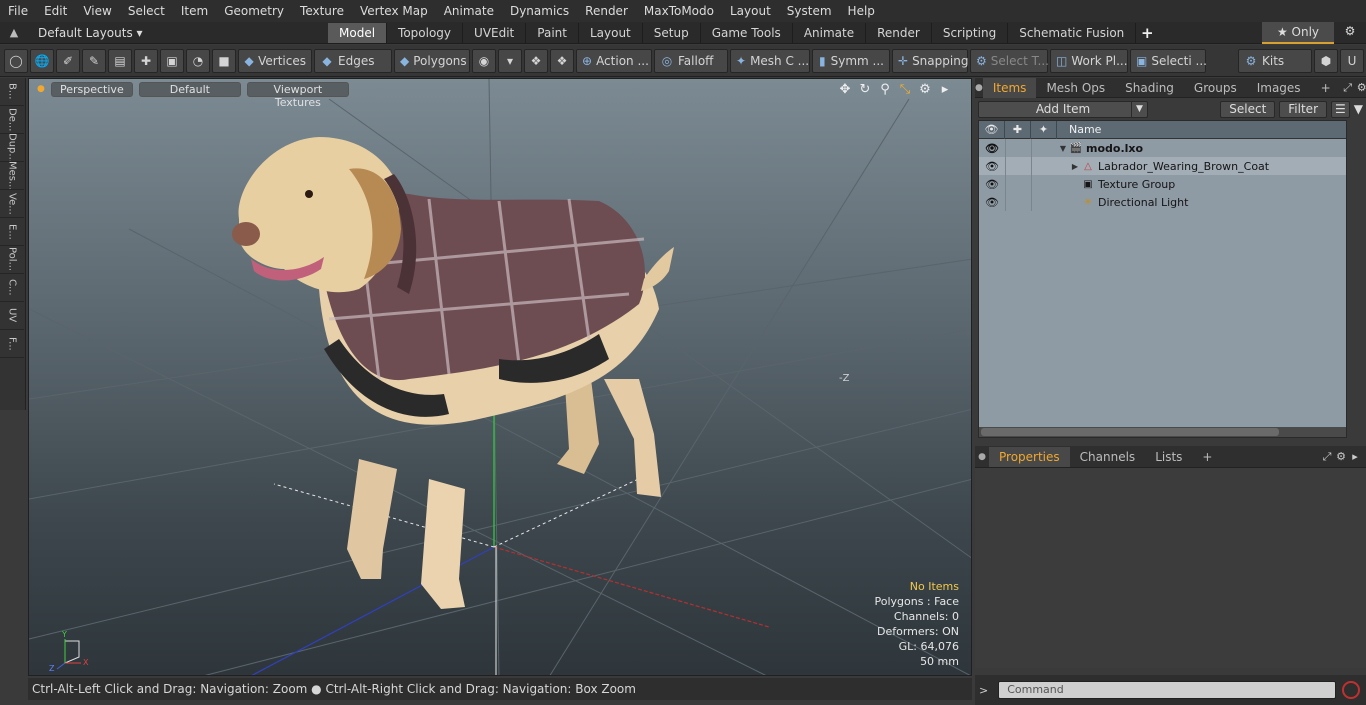 The height and width of the screenshot is (705, 1366). What do you see at coordinates (16, 60) in the screenshot?
I see `circle-select-icon: ◯` at bounding box center [16, 60].